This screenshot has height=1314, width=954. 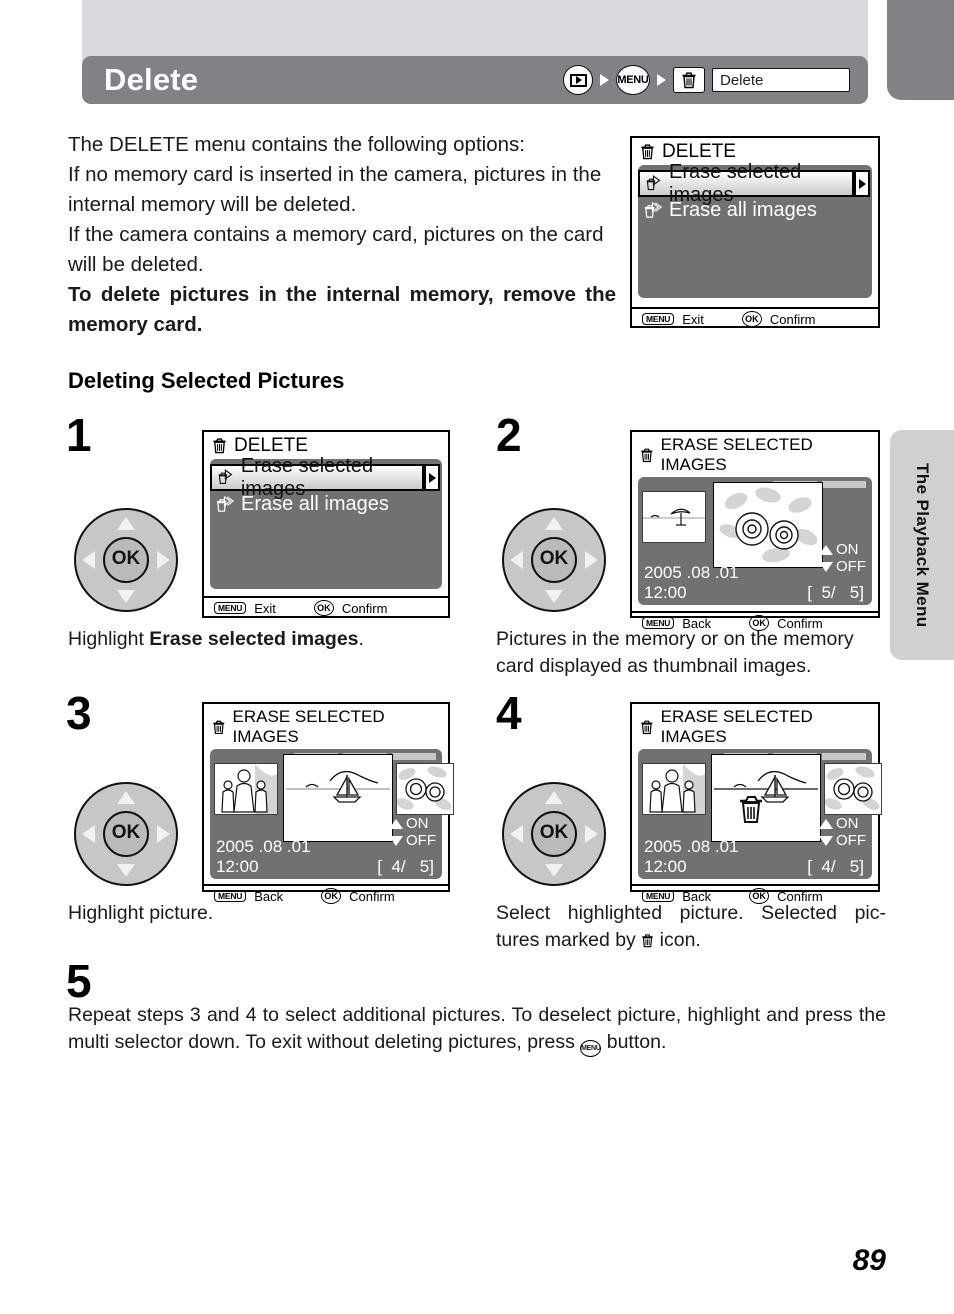 I want to click on thumbnail-flowers-selected, so click(x=768, y=525).